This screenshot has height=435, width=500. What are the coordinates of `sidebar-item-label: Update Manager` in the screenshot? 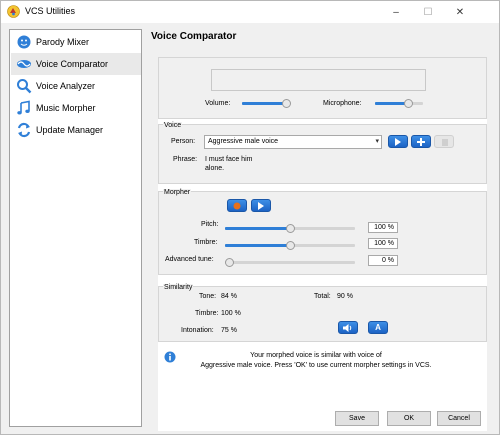 It's located at (70, 130).